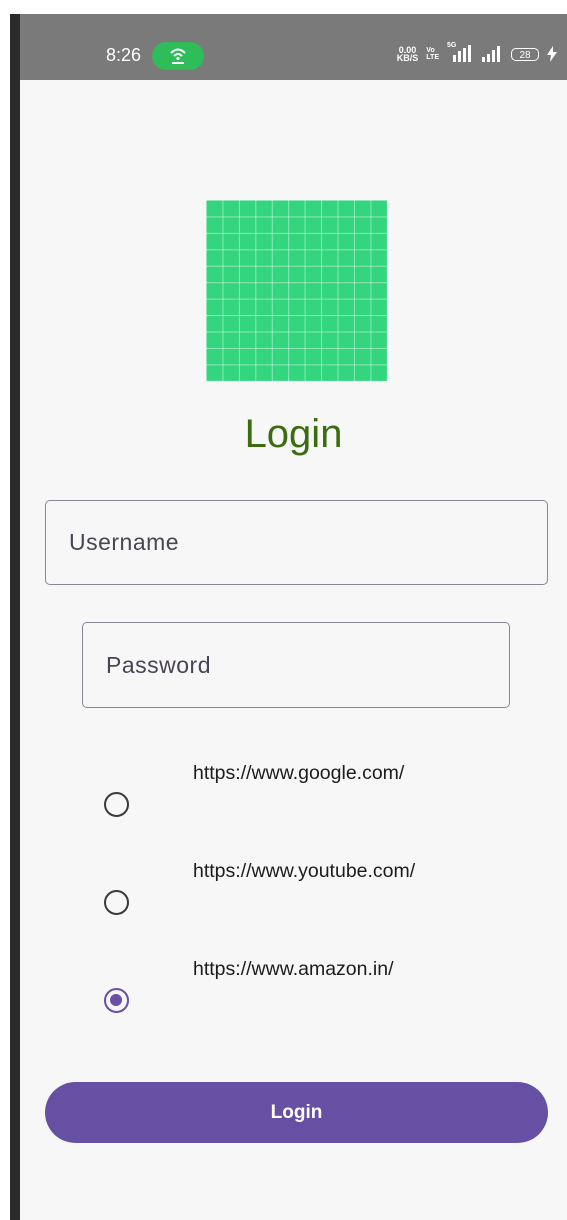  I want to click on left-bezel, so click(15, 617).